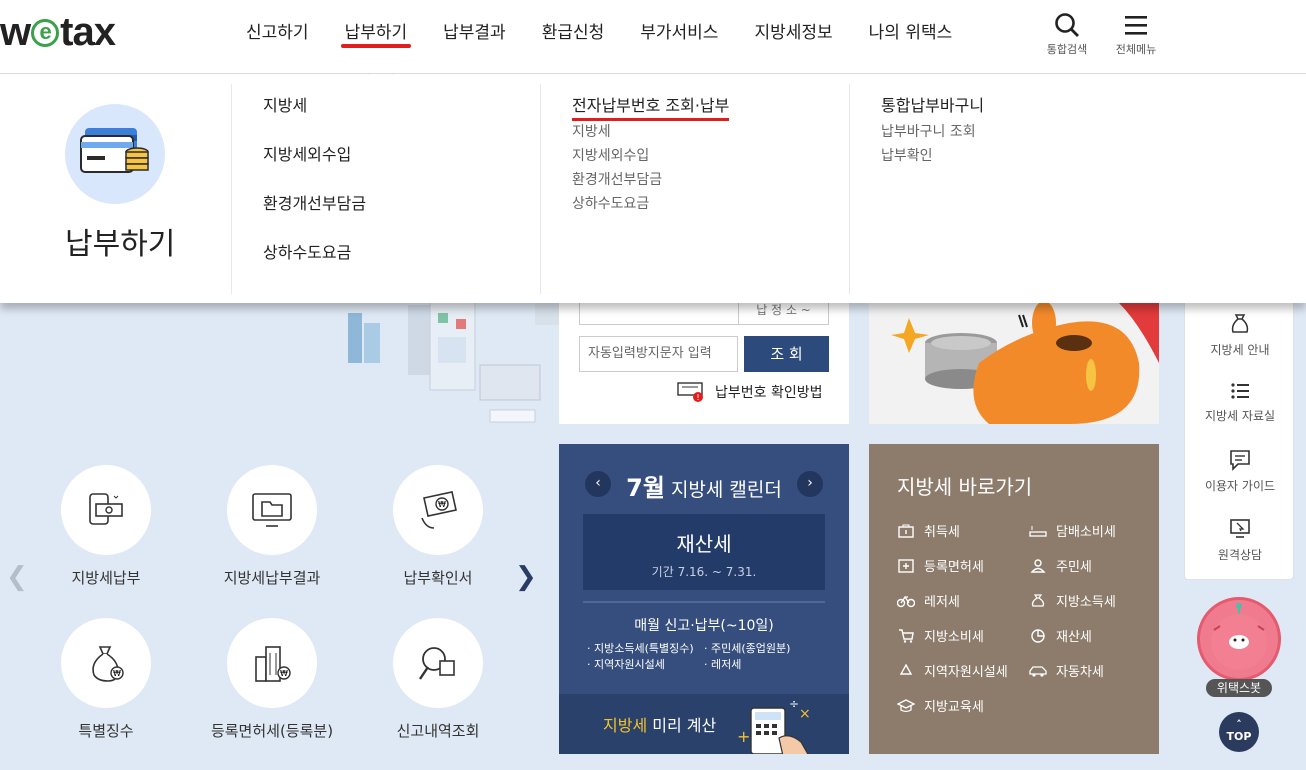 This screenshot has height=770, width=1306. Describe the element at coordinates (1074, 637) in the screenshot. I see `shortcut-label: 재산세` at that location.